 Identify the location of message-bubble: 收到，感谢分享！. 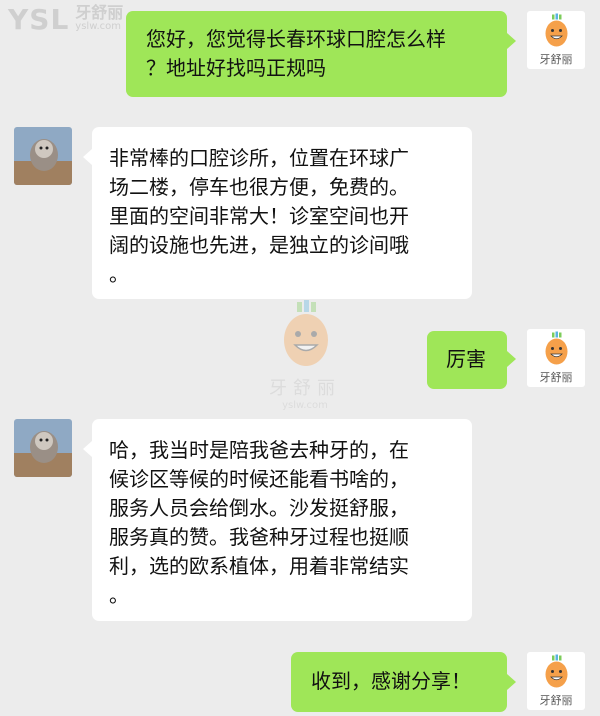
(399, 682).